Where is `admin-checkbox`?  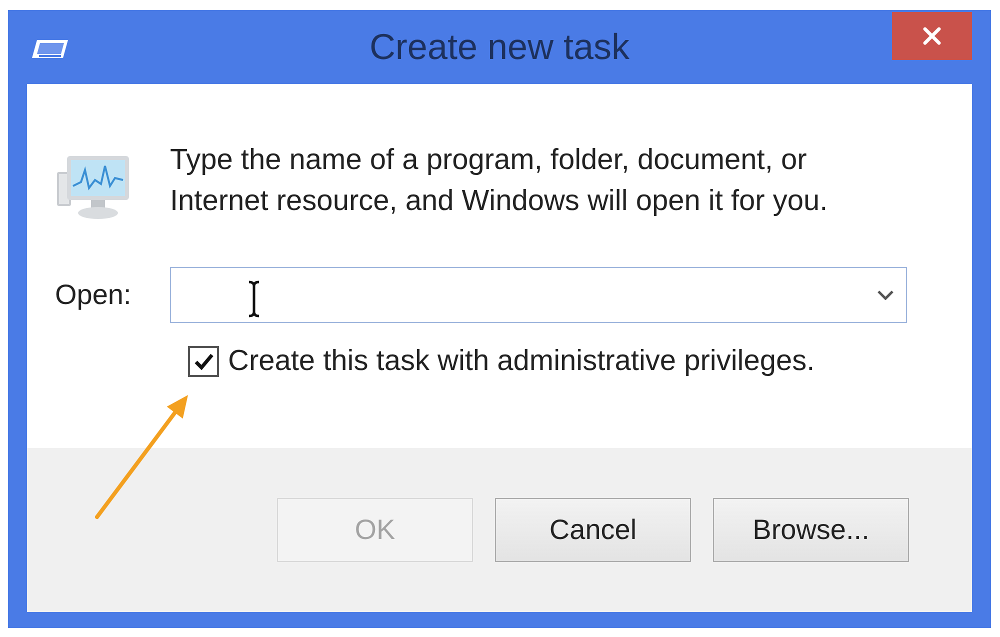
admin-checkbox is located at coordinates (203, 362).